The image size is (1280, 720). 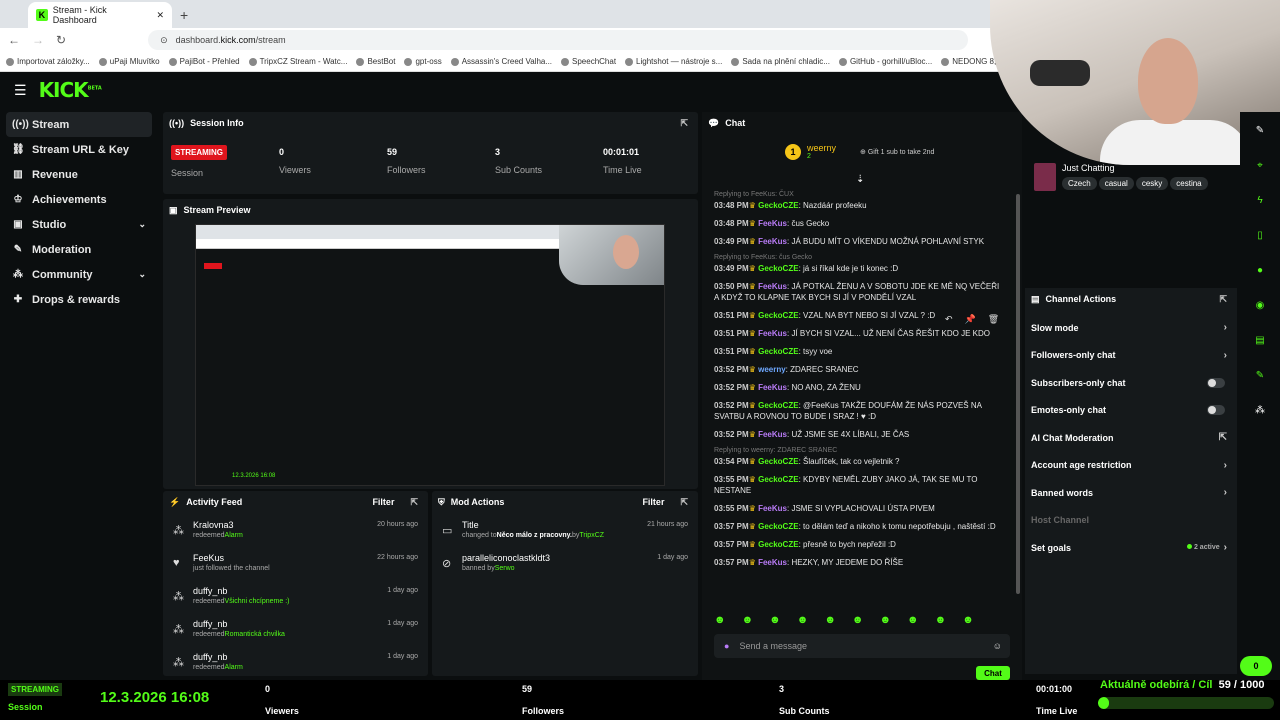 What do you see at coordinates (949, 319) in the screenshot?
I see `reply-icon: ↶` at bounding box center [949, 319].